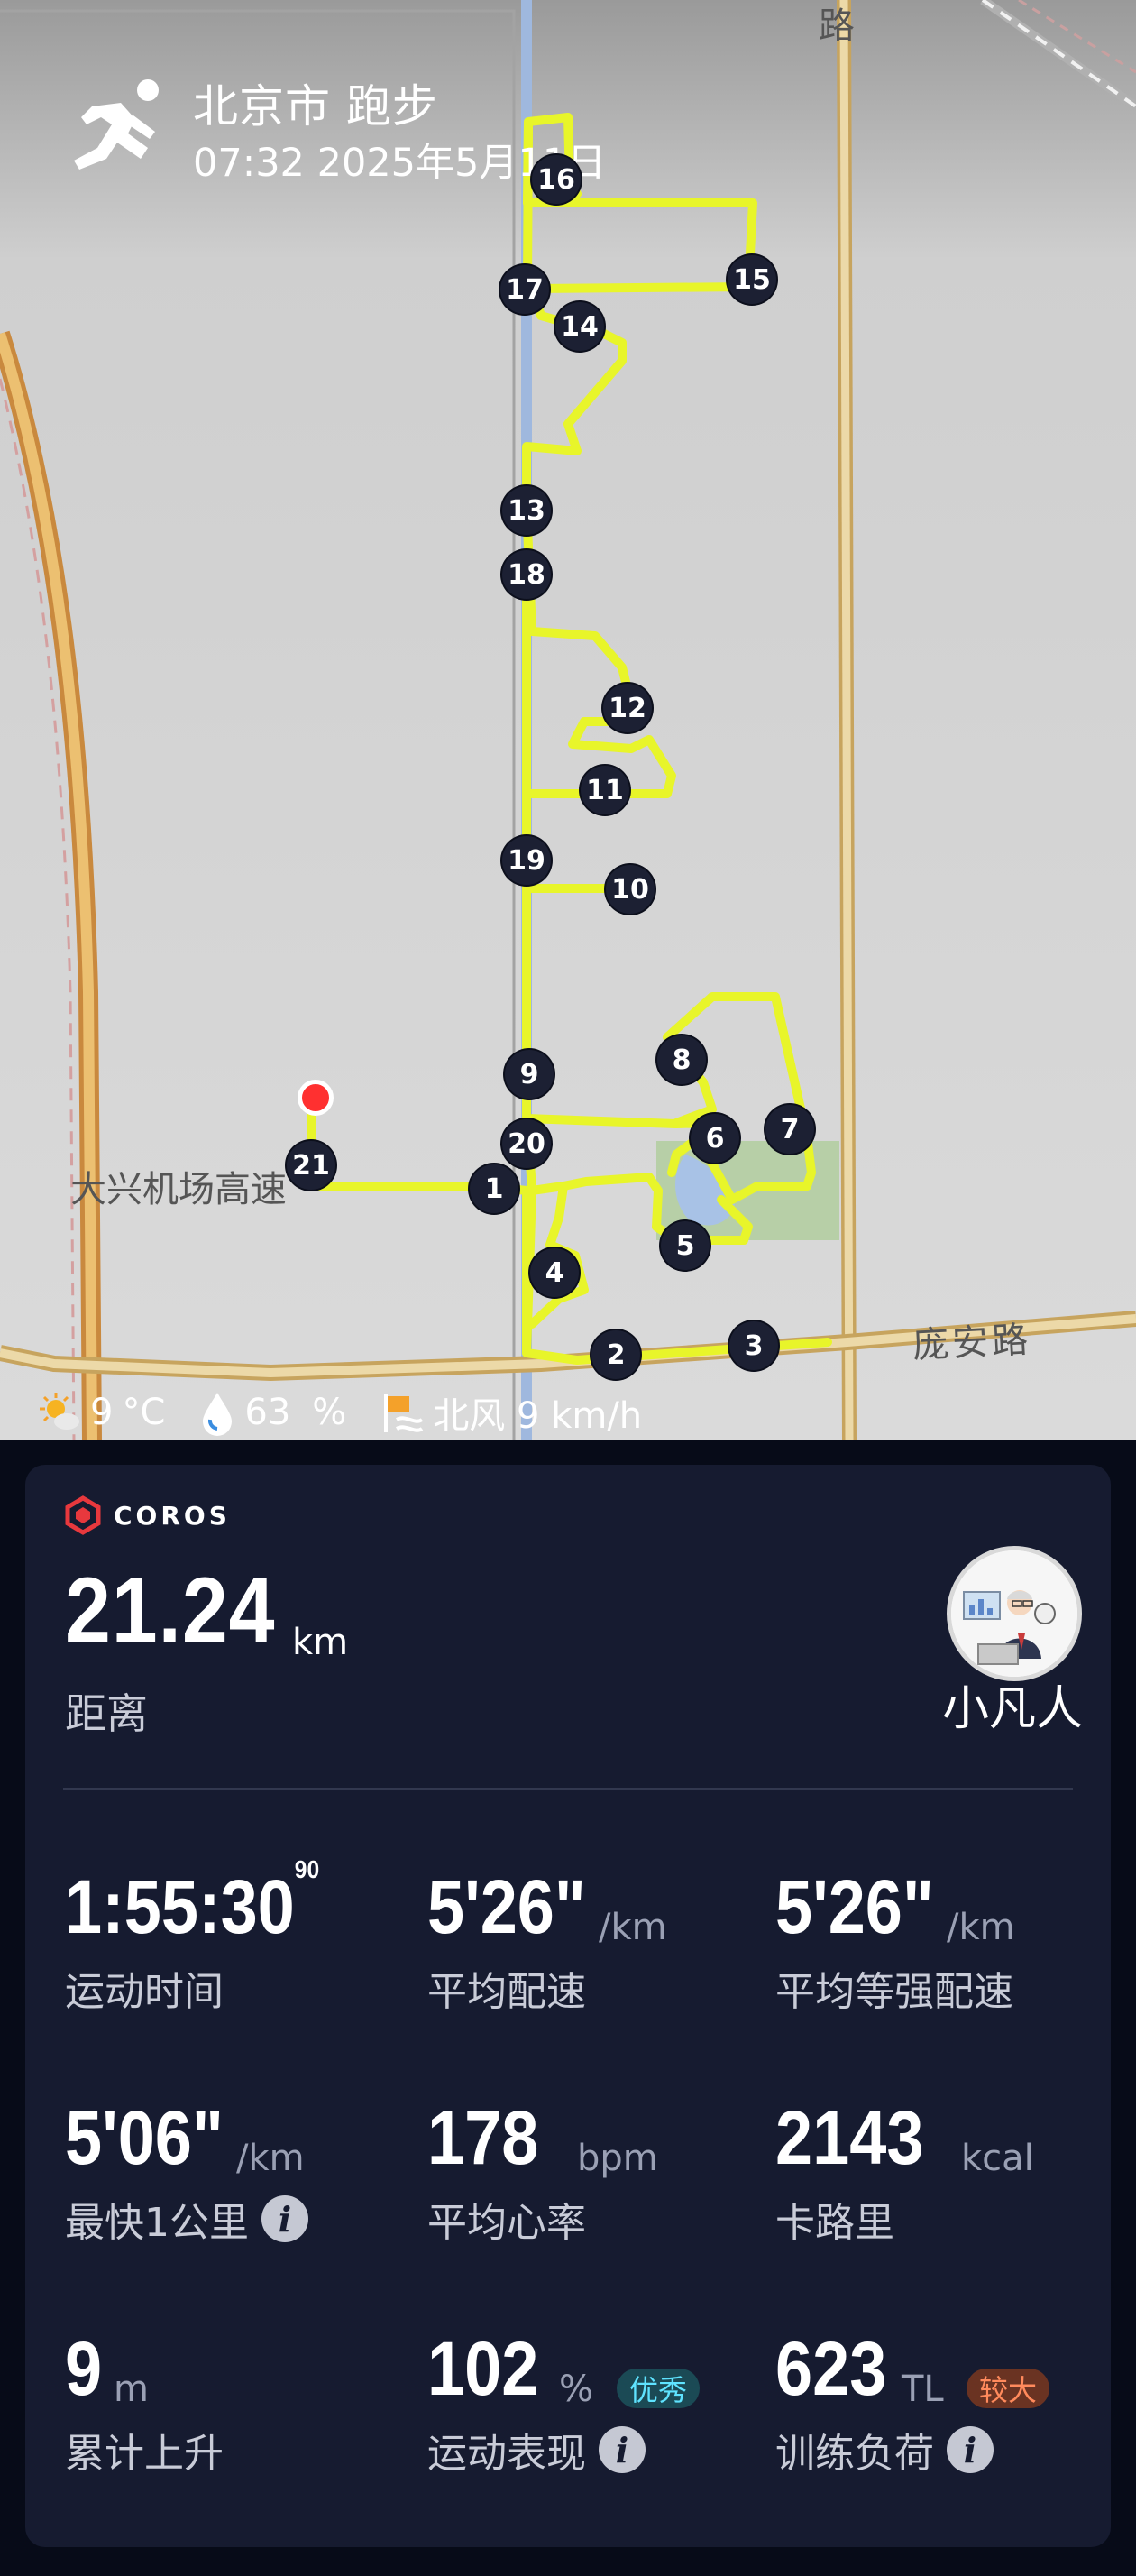 This screenshot has width=1136, height=2576. I want to click on stat-avg-hr-label: 平均心率, so click(506, 2223).